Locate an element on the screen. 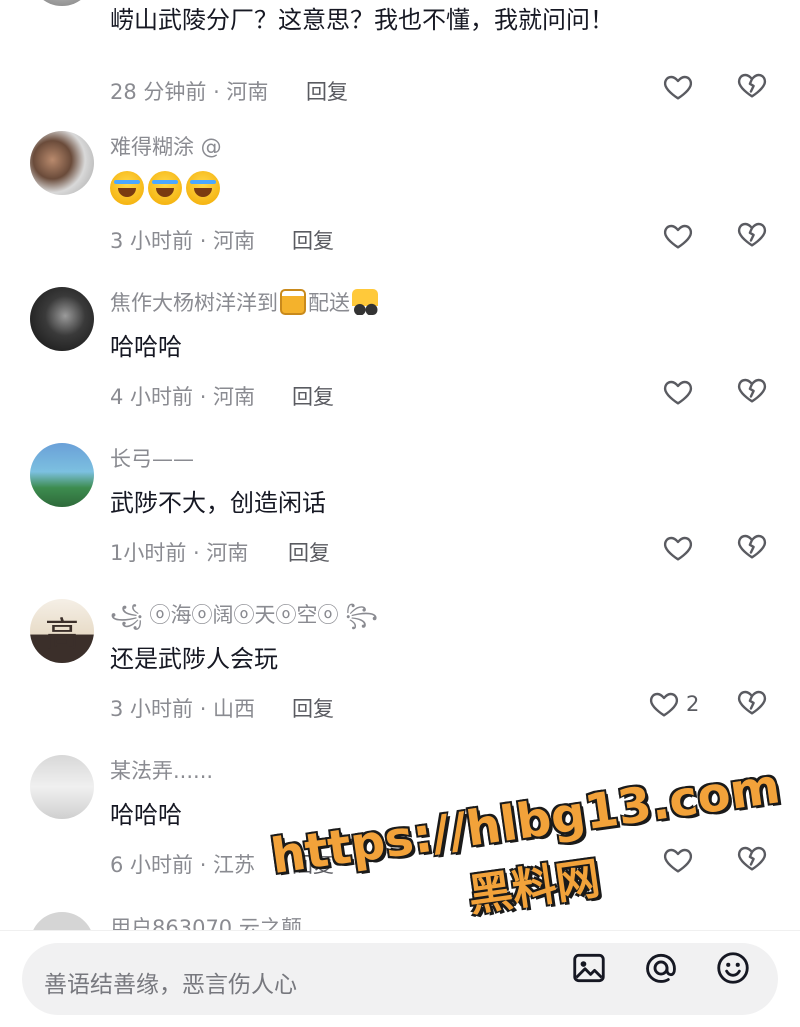 This screenshot has width=800, height=1027. comment-username: 难得糊涂 @ is located at coordinates (166, 146).